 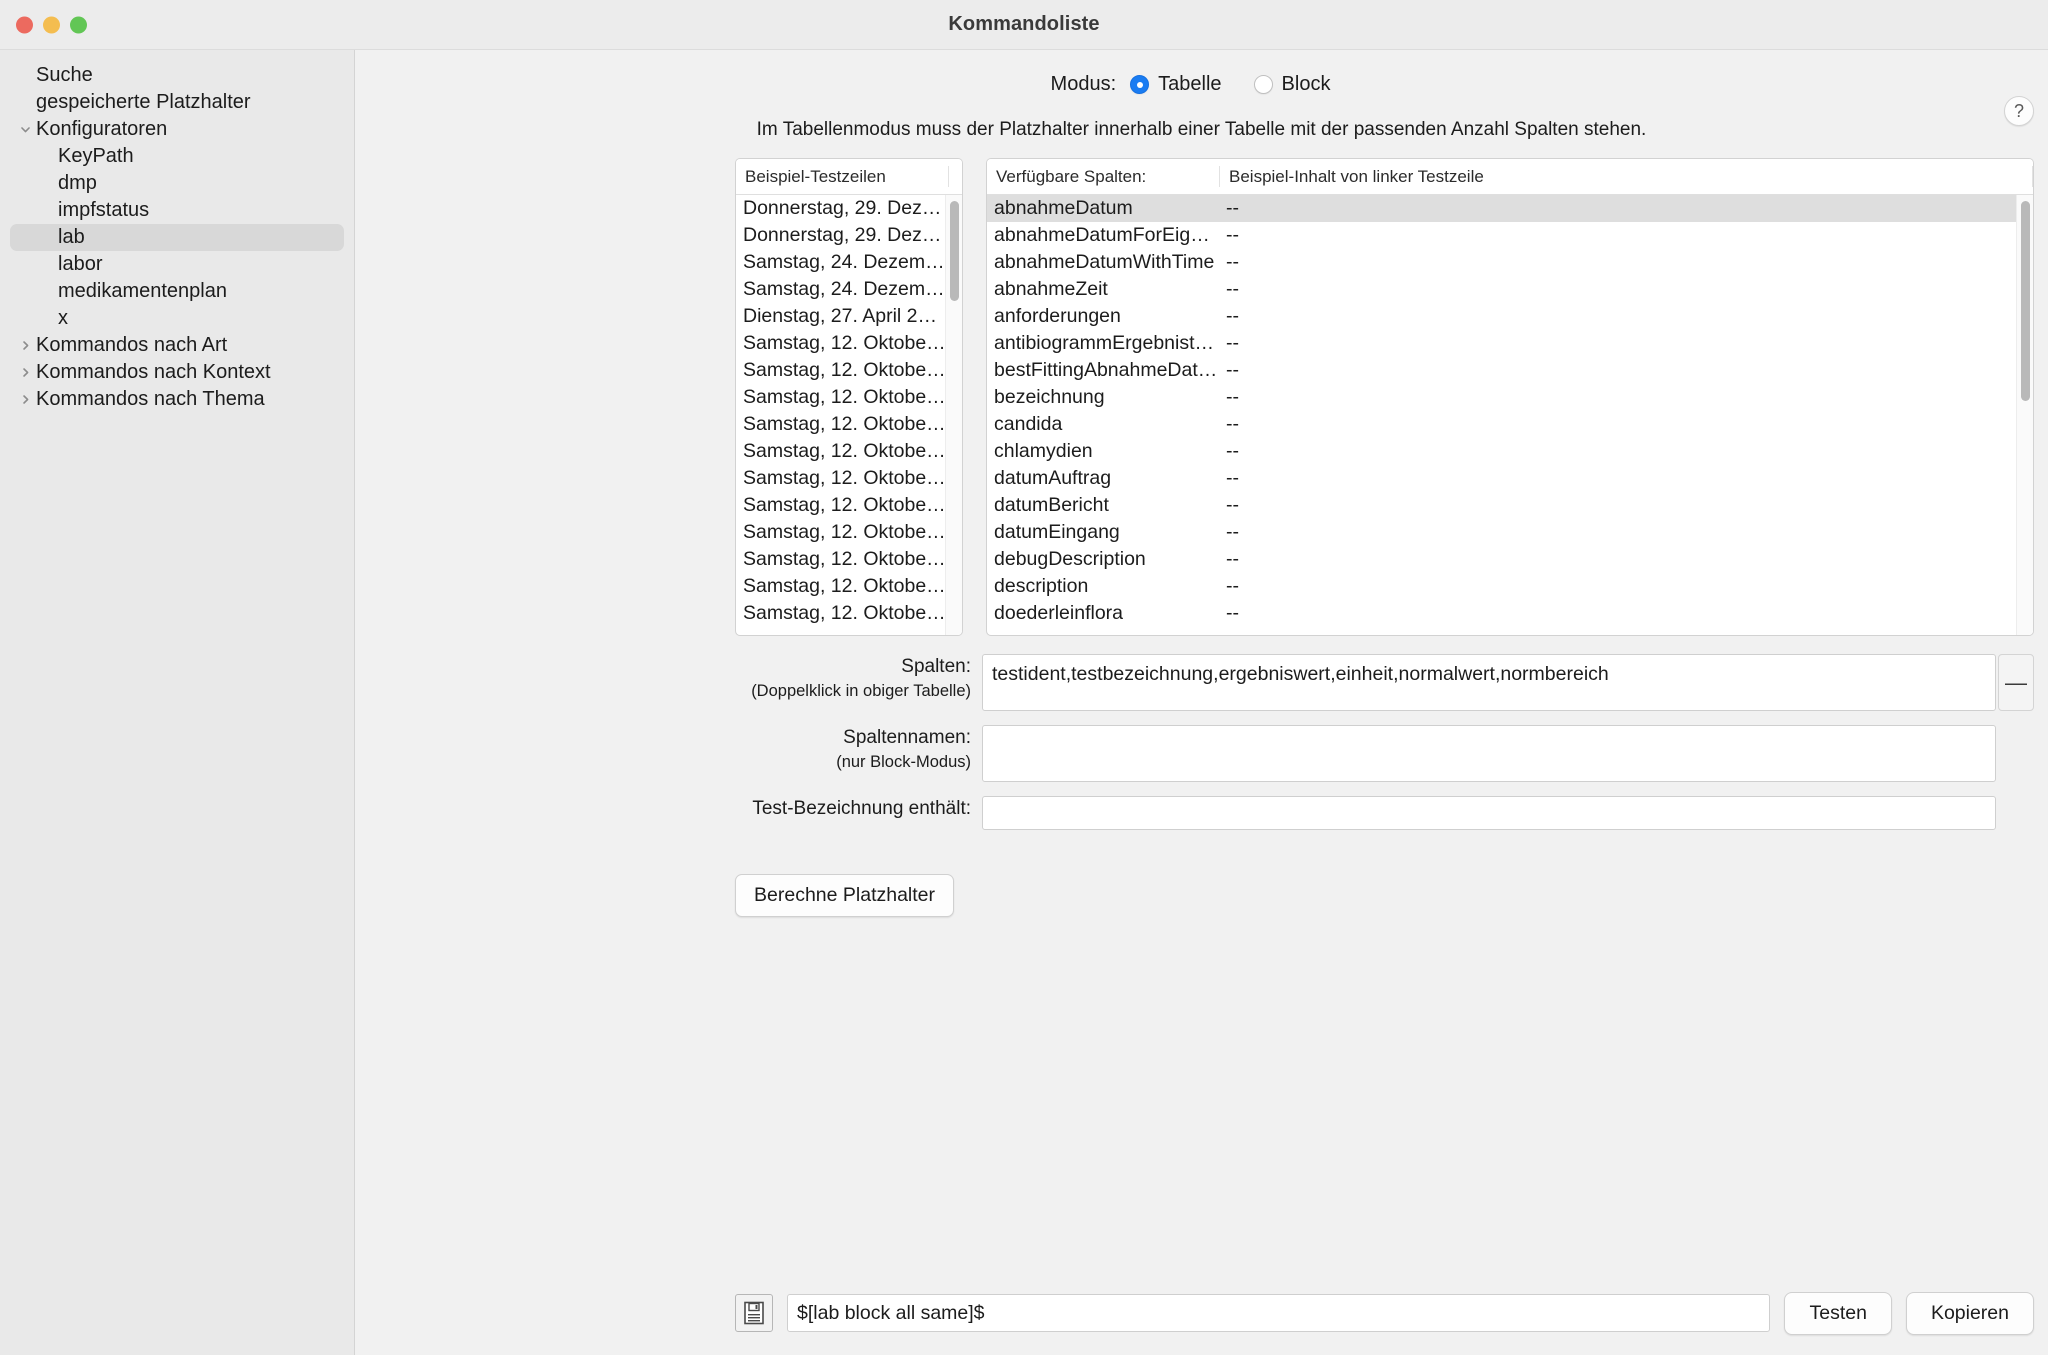 I want to click on remove-column-button: —, so click(x=2016, y=682).